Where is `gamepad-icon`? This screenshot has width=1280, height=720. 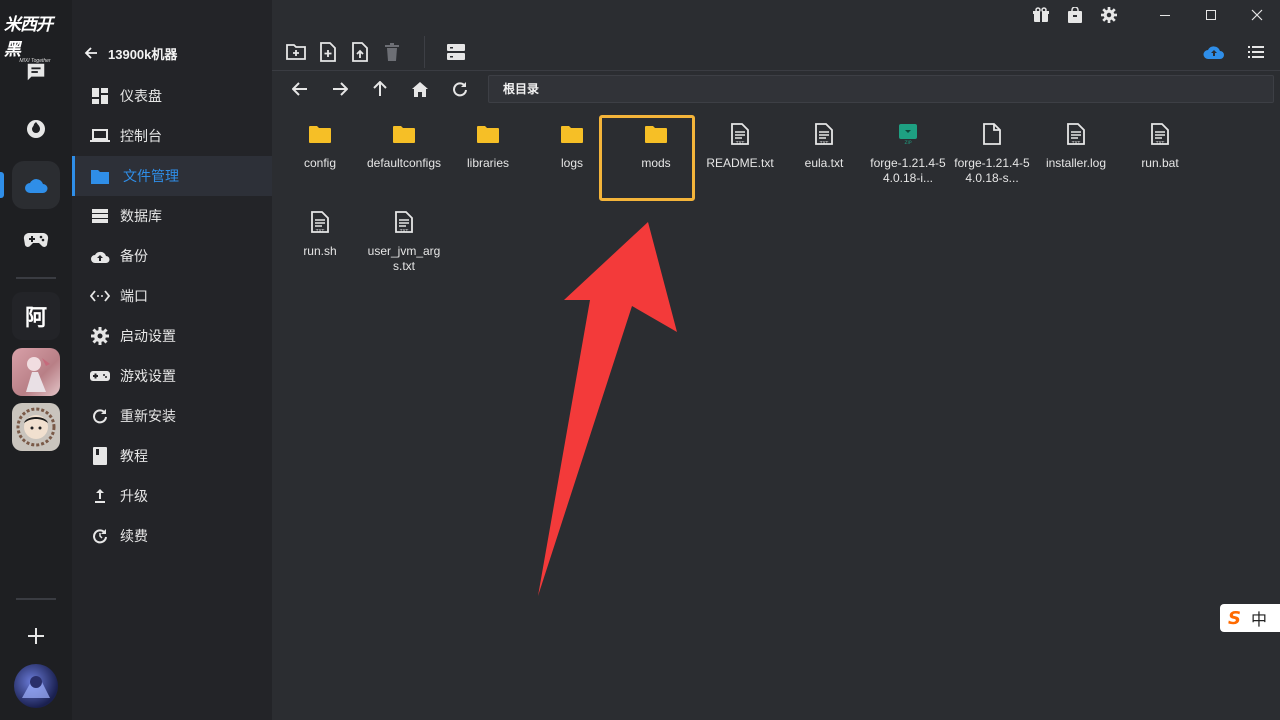
gamepad-icon is located at coordinates (36, 240).